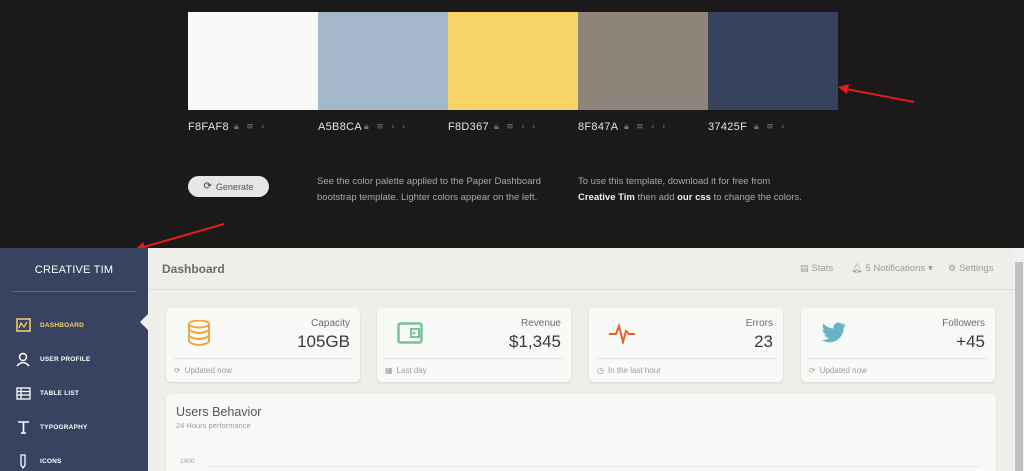 The height and width of the screenshot is (471, 1024). I want to click on palette-swatches, so click(513, 61).